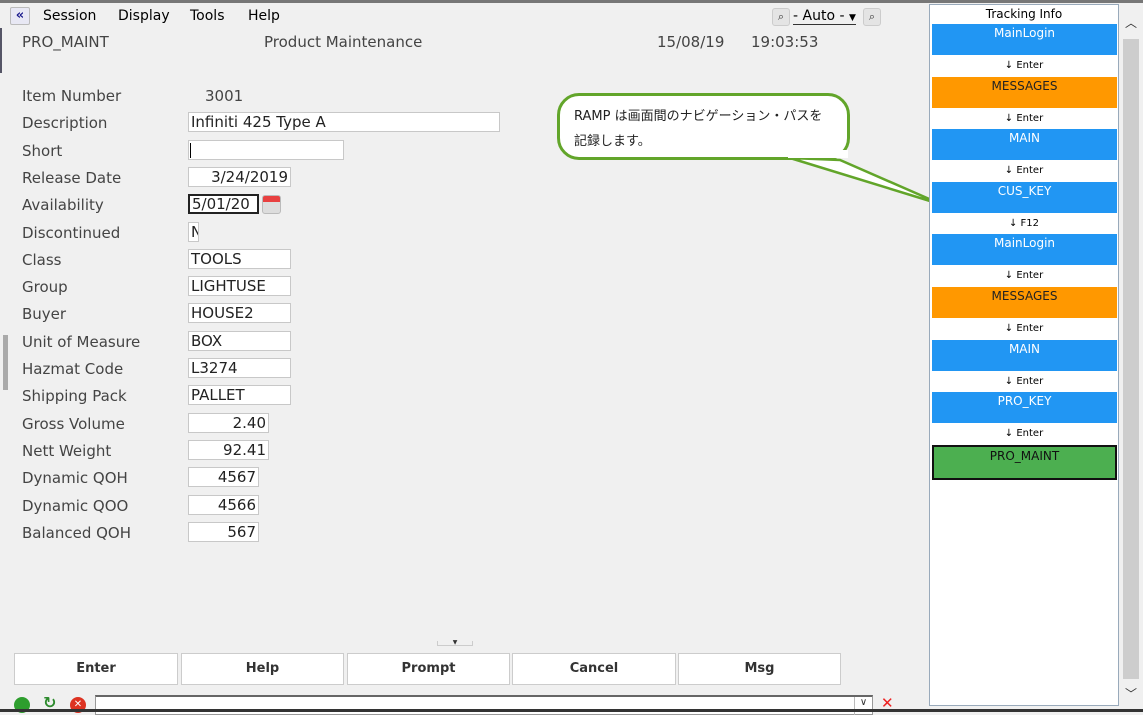 The image size is (1143, 715). Describe the element at coordinates (1030, 223) in the screenshot. I see `transition-key: F12` at that location.